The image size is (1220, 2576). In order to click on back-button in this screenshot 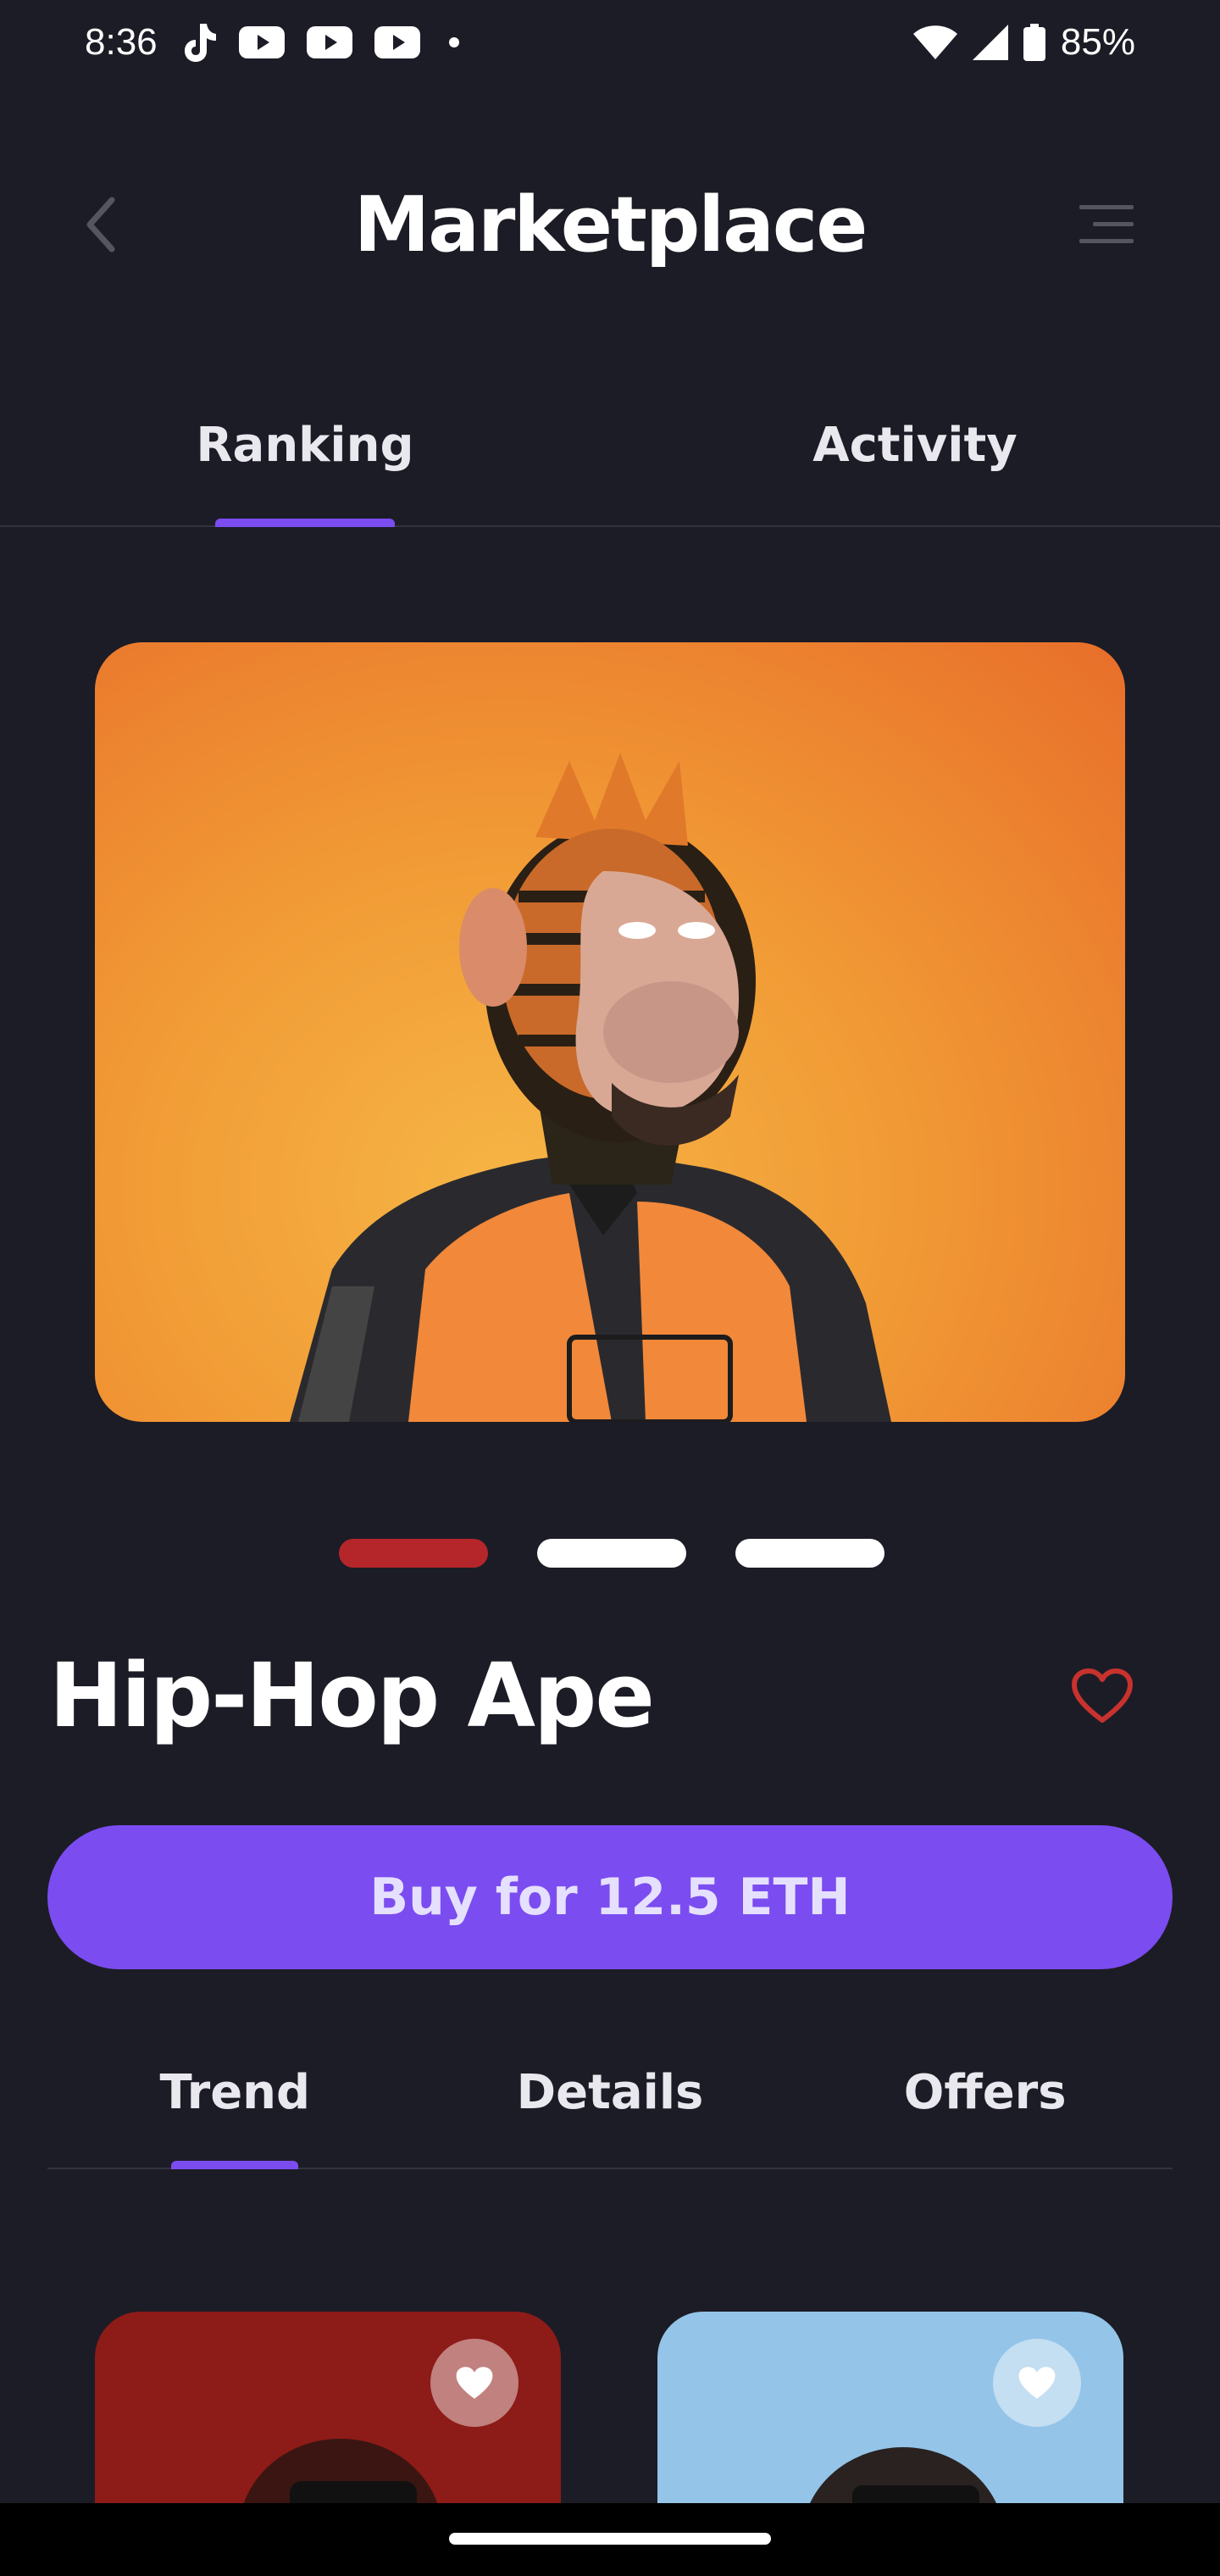, I will do `click(104, 224)`.